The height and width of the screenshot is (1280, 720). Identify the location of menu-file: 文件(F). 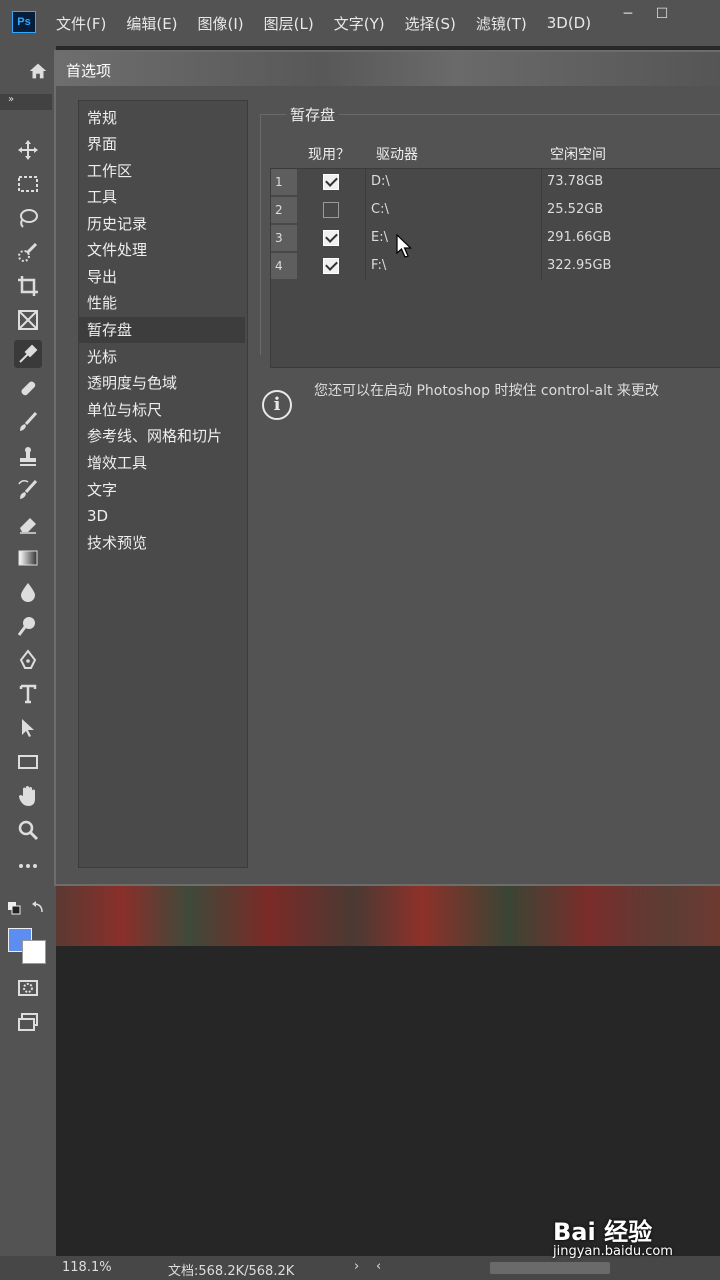
(81, 23).